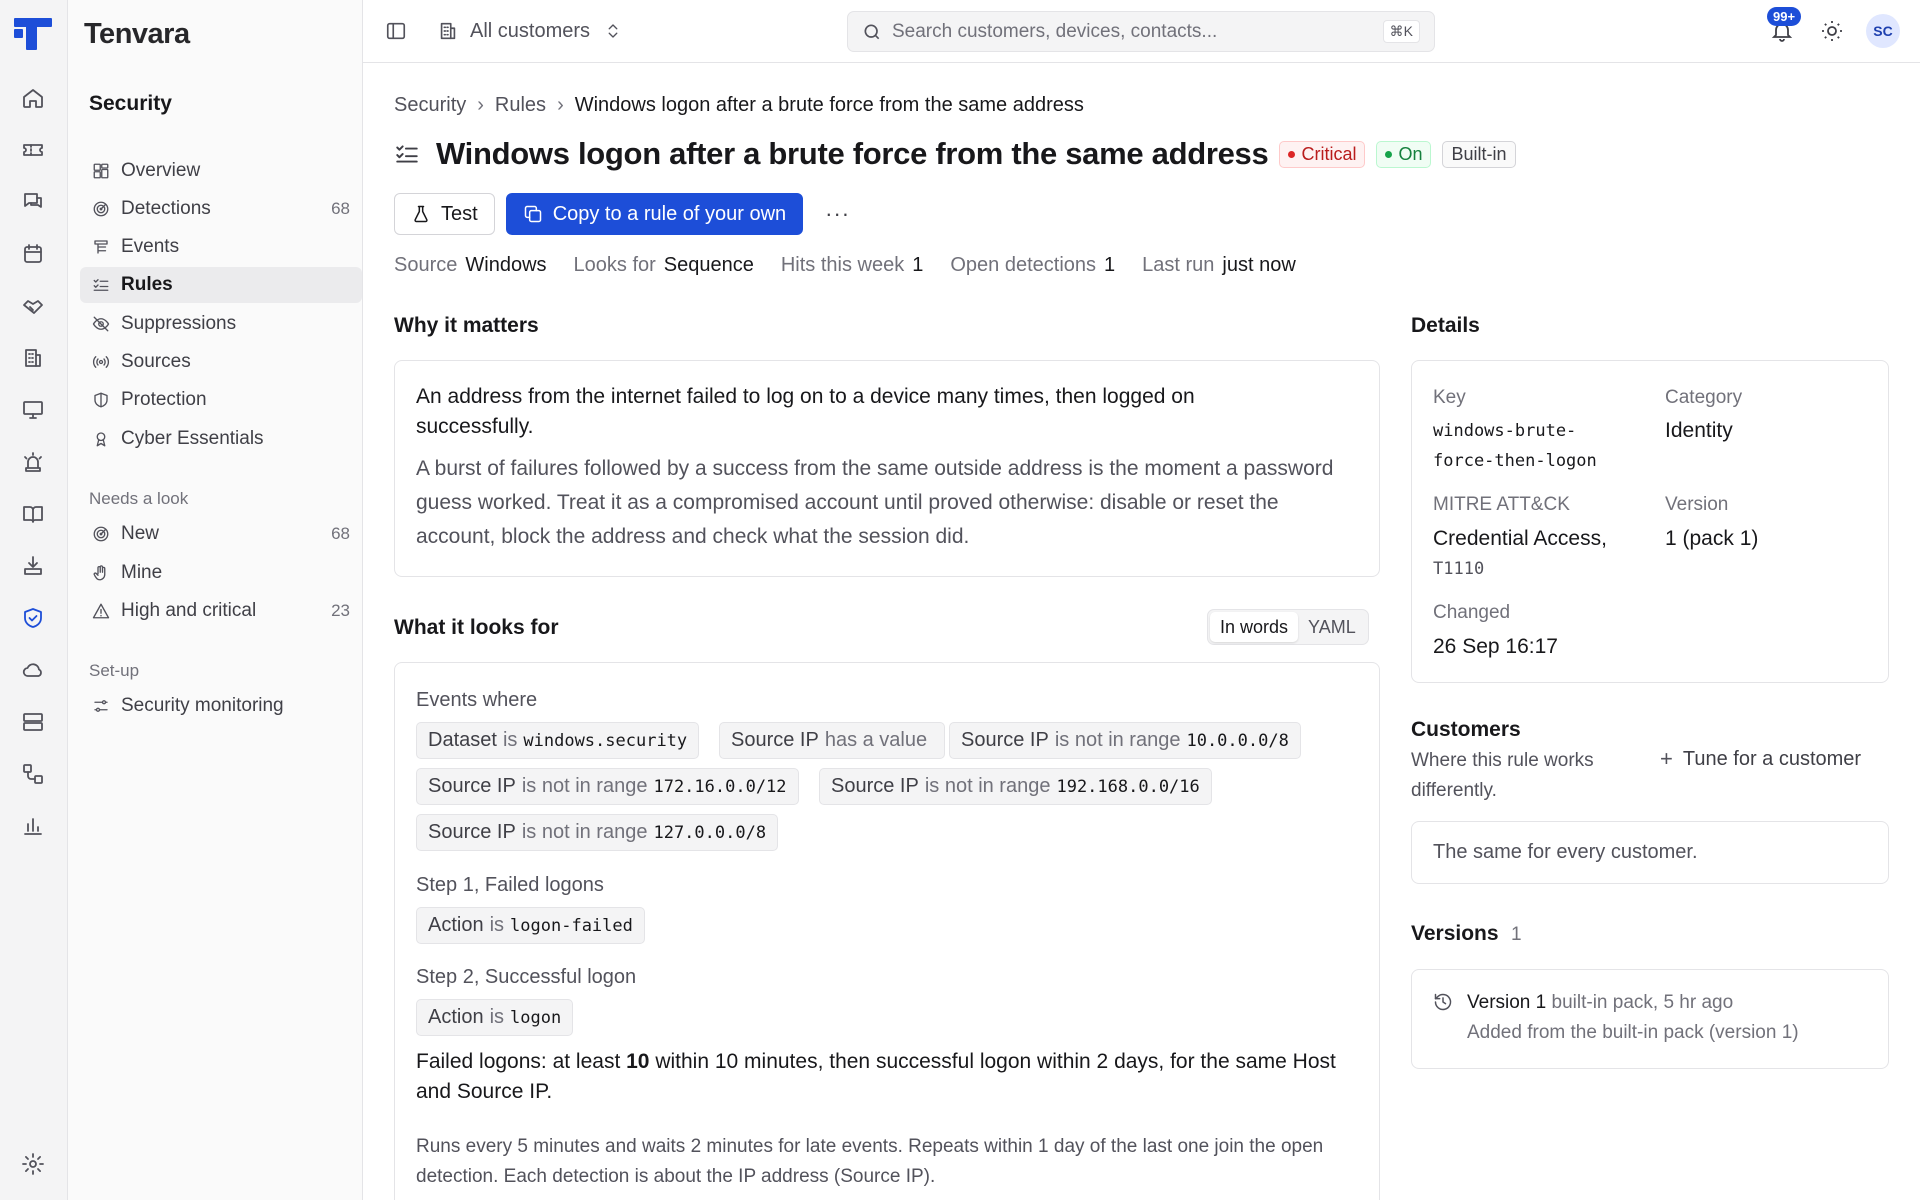 The image size is (1920, 1200). What do you see at coordinates (1332, 627) in the screenshot?
I see `toggle-yaml: YAML` at bounding box center [1332, 627].